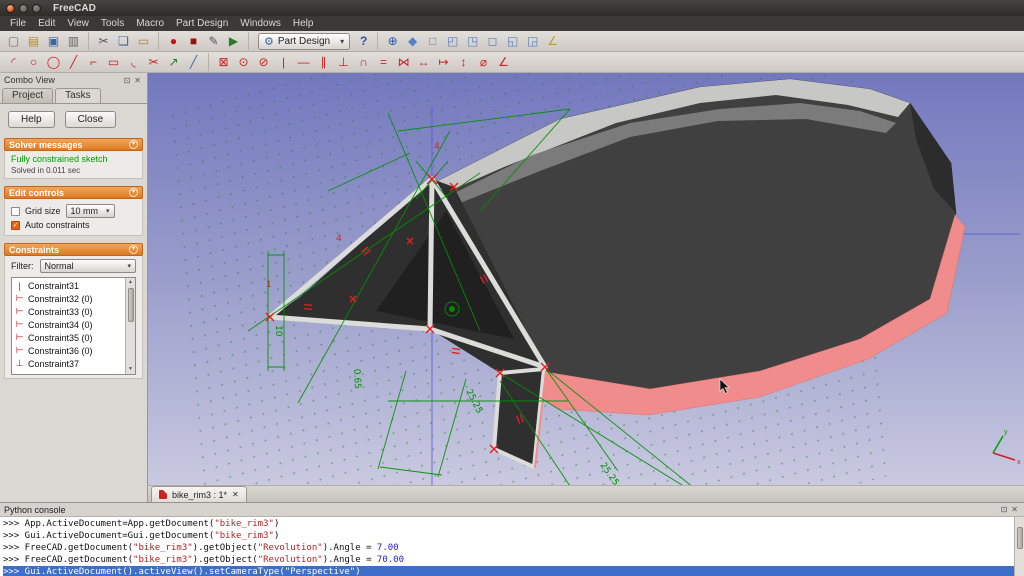 This screenshot has width=1024, height=576. I want to click on menu-item: File, so click(18, 23).